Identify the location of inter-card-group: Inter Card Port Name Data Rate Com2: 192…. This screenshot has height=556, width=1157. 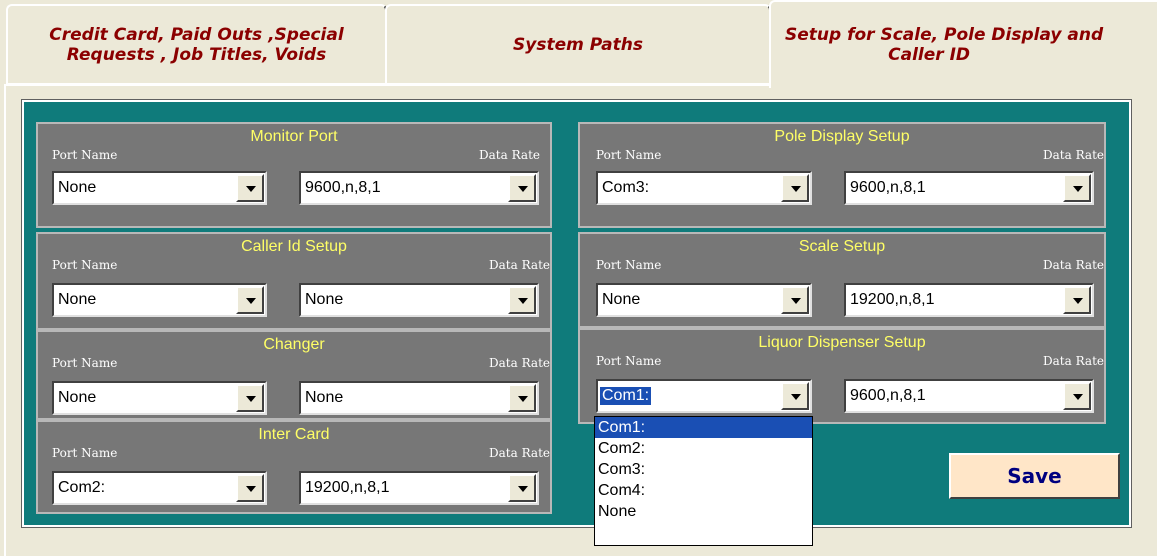
(294, 467).